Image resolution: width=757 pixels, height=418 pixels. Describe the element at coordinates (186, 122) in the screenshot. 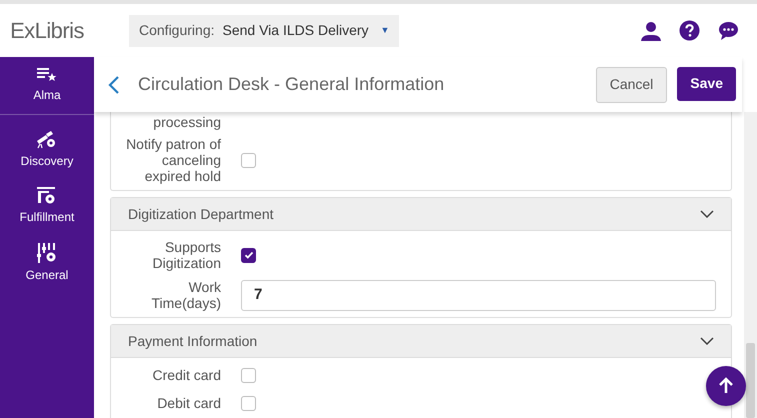

I see `field-label: processing` at that location.